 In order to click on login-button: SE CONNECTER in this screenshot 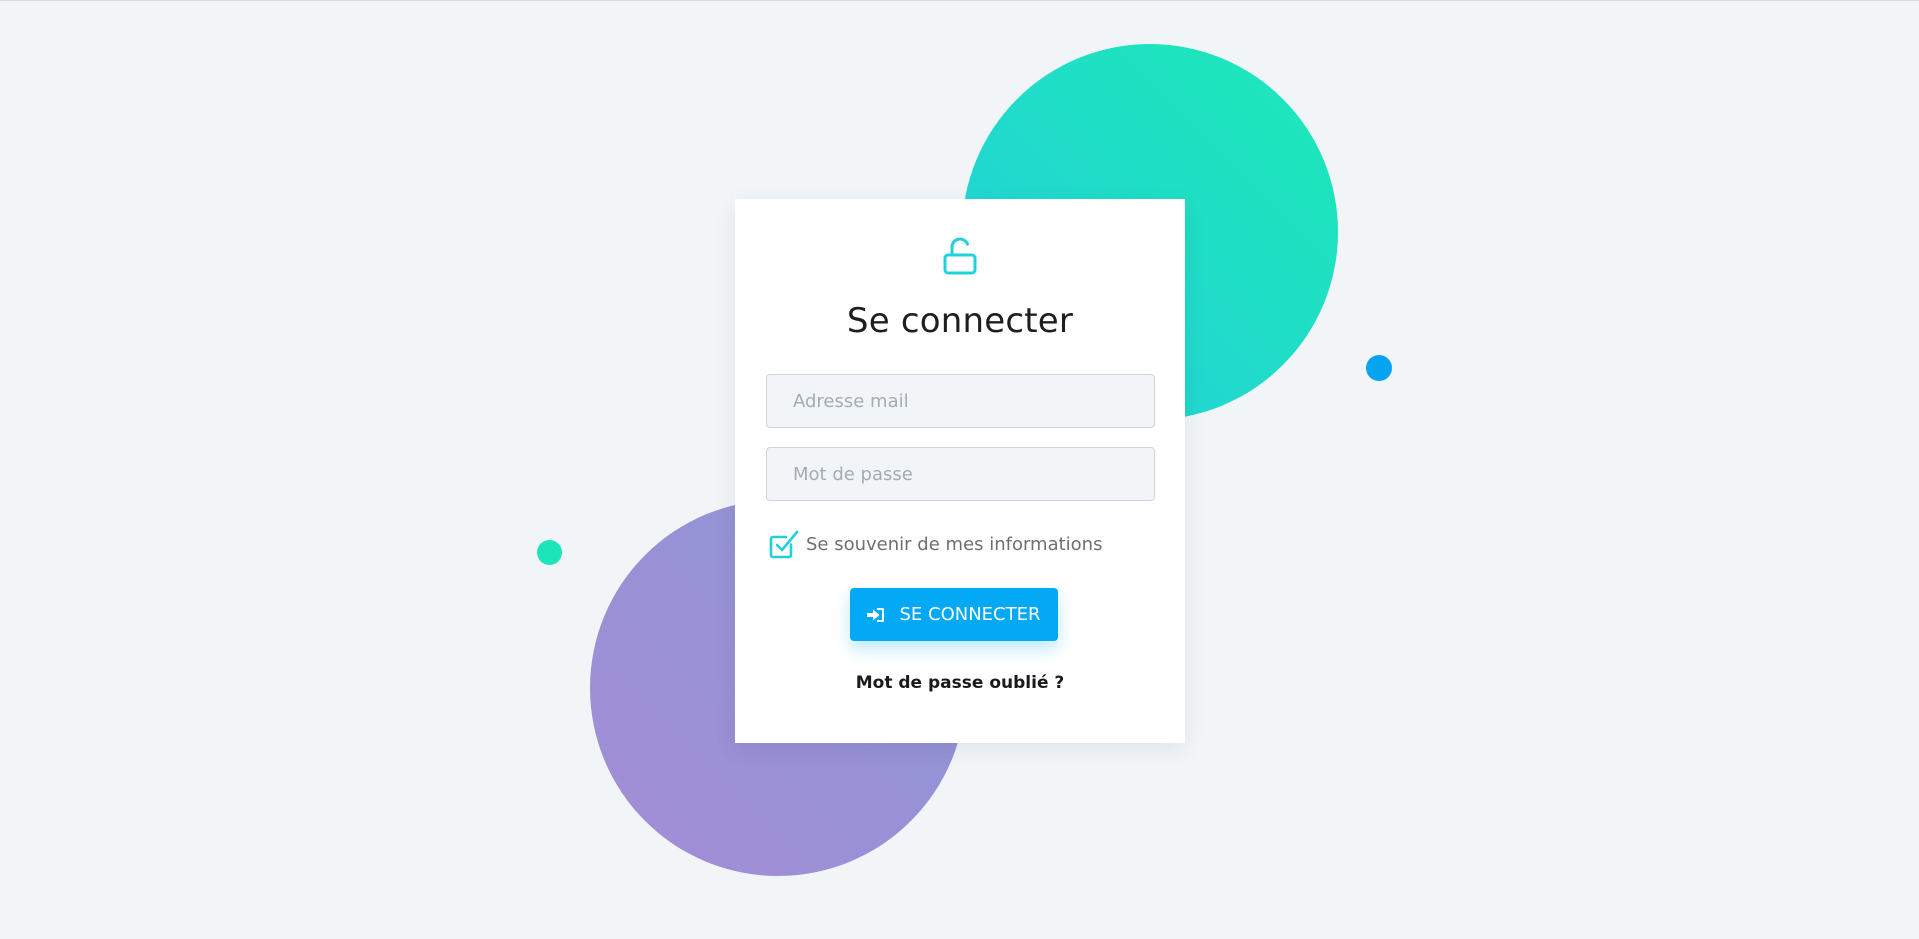, I will do `click(954, 614)`.